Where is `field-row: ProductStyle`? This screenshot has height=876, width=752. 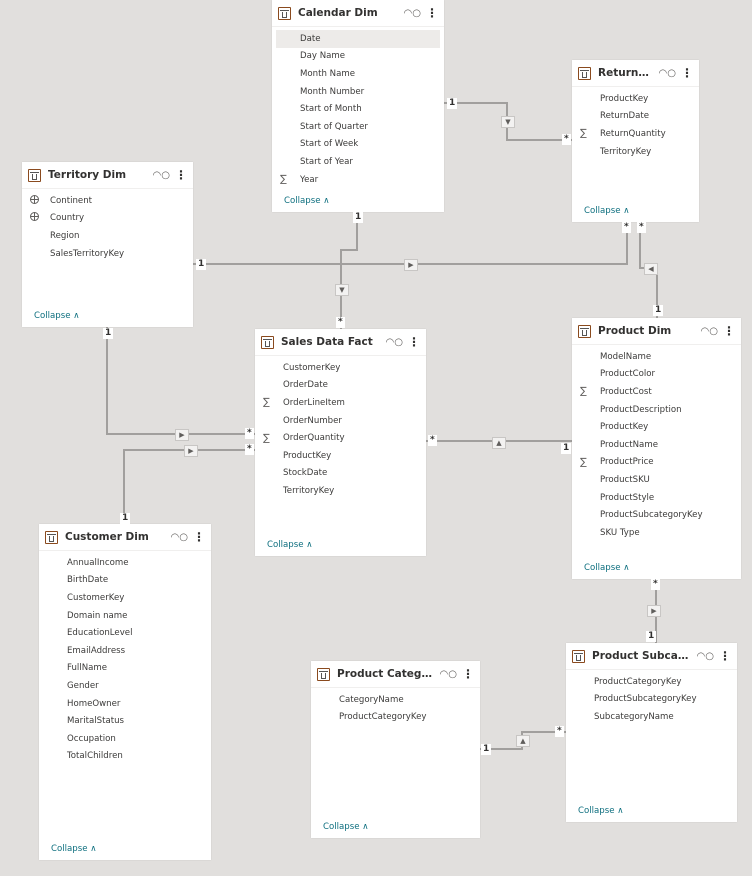
field-row: ProductStyle is located at coordinates (656, 498).